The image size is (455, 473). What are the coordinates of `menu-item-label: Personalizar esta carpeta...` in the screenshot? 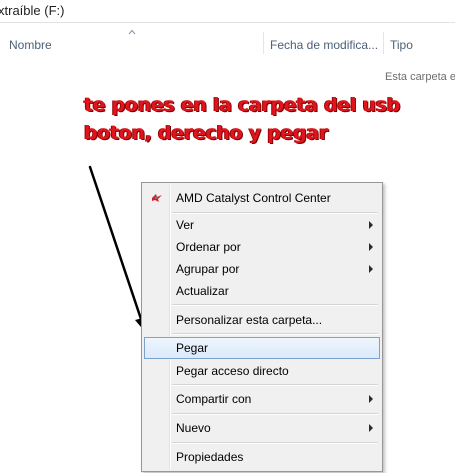 It's located at (249, 320).